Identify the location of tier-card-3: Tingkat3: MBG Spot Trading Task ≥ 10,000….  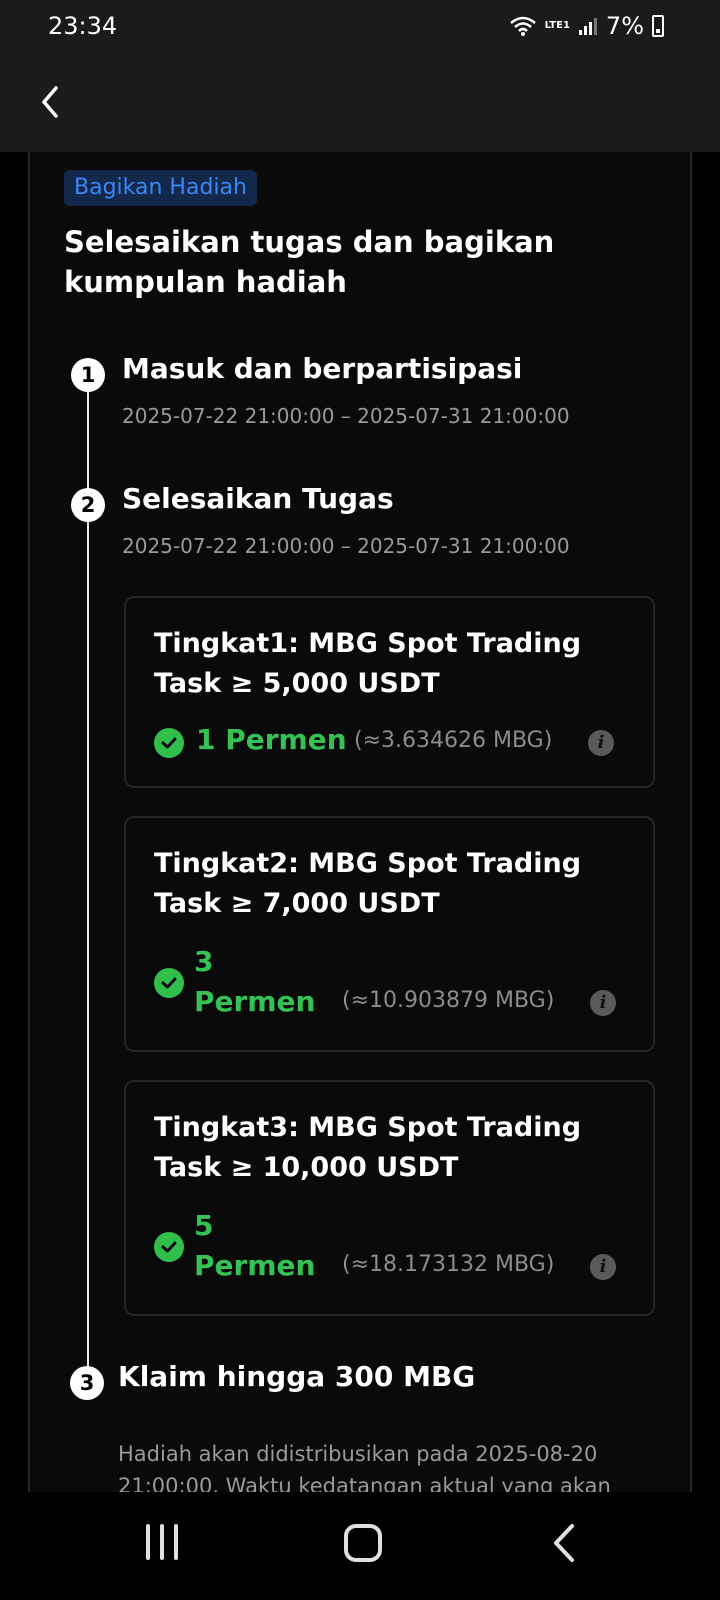
(389, 1198).